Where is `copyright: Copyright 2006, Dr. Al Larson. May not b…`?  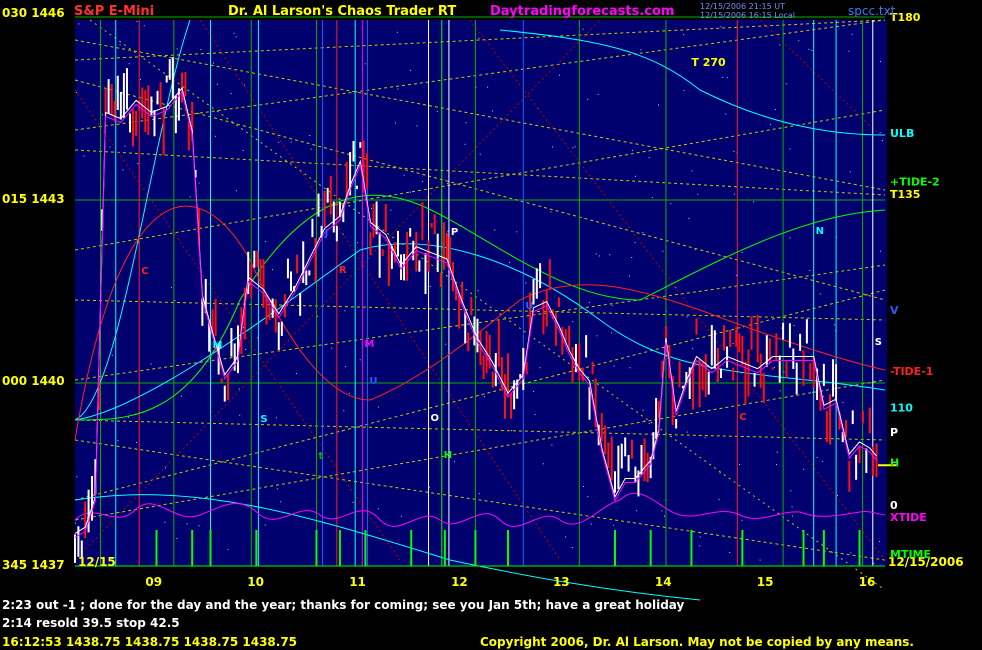 copyright: Copyright 2006, Dr. Al Larson. May not b… is located at coordinates (697, 642).